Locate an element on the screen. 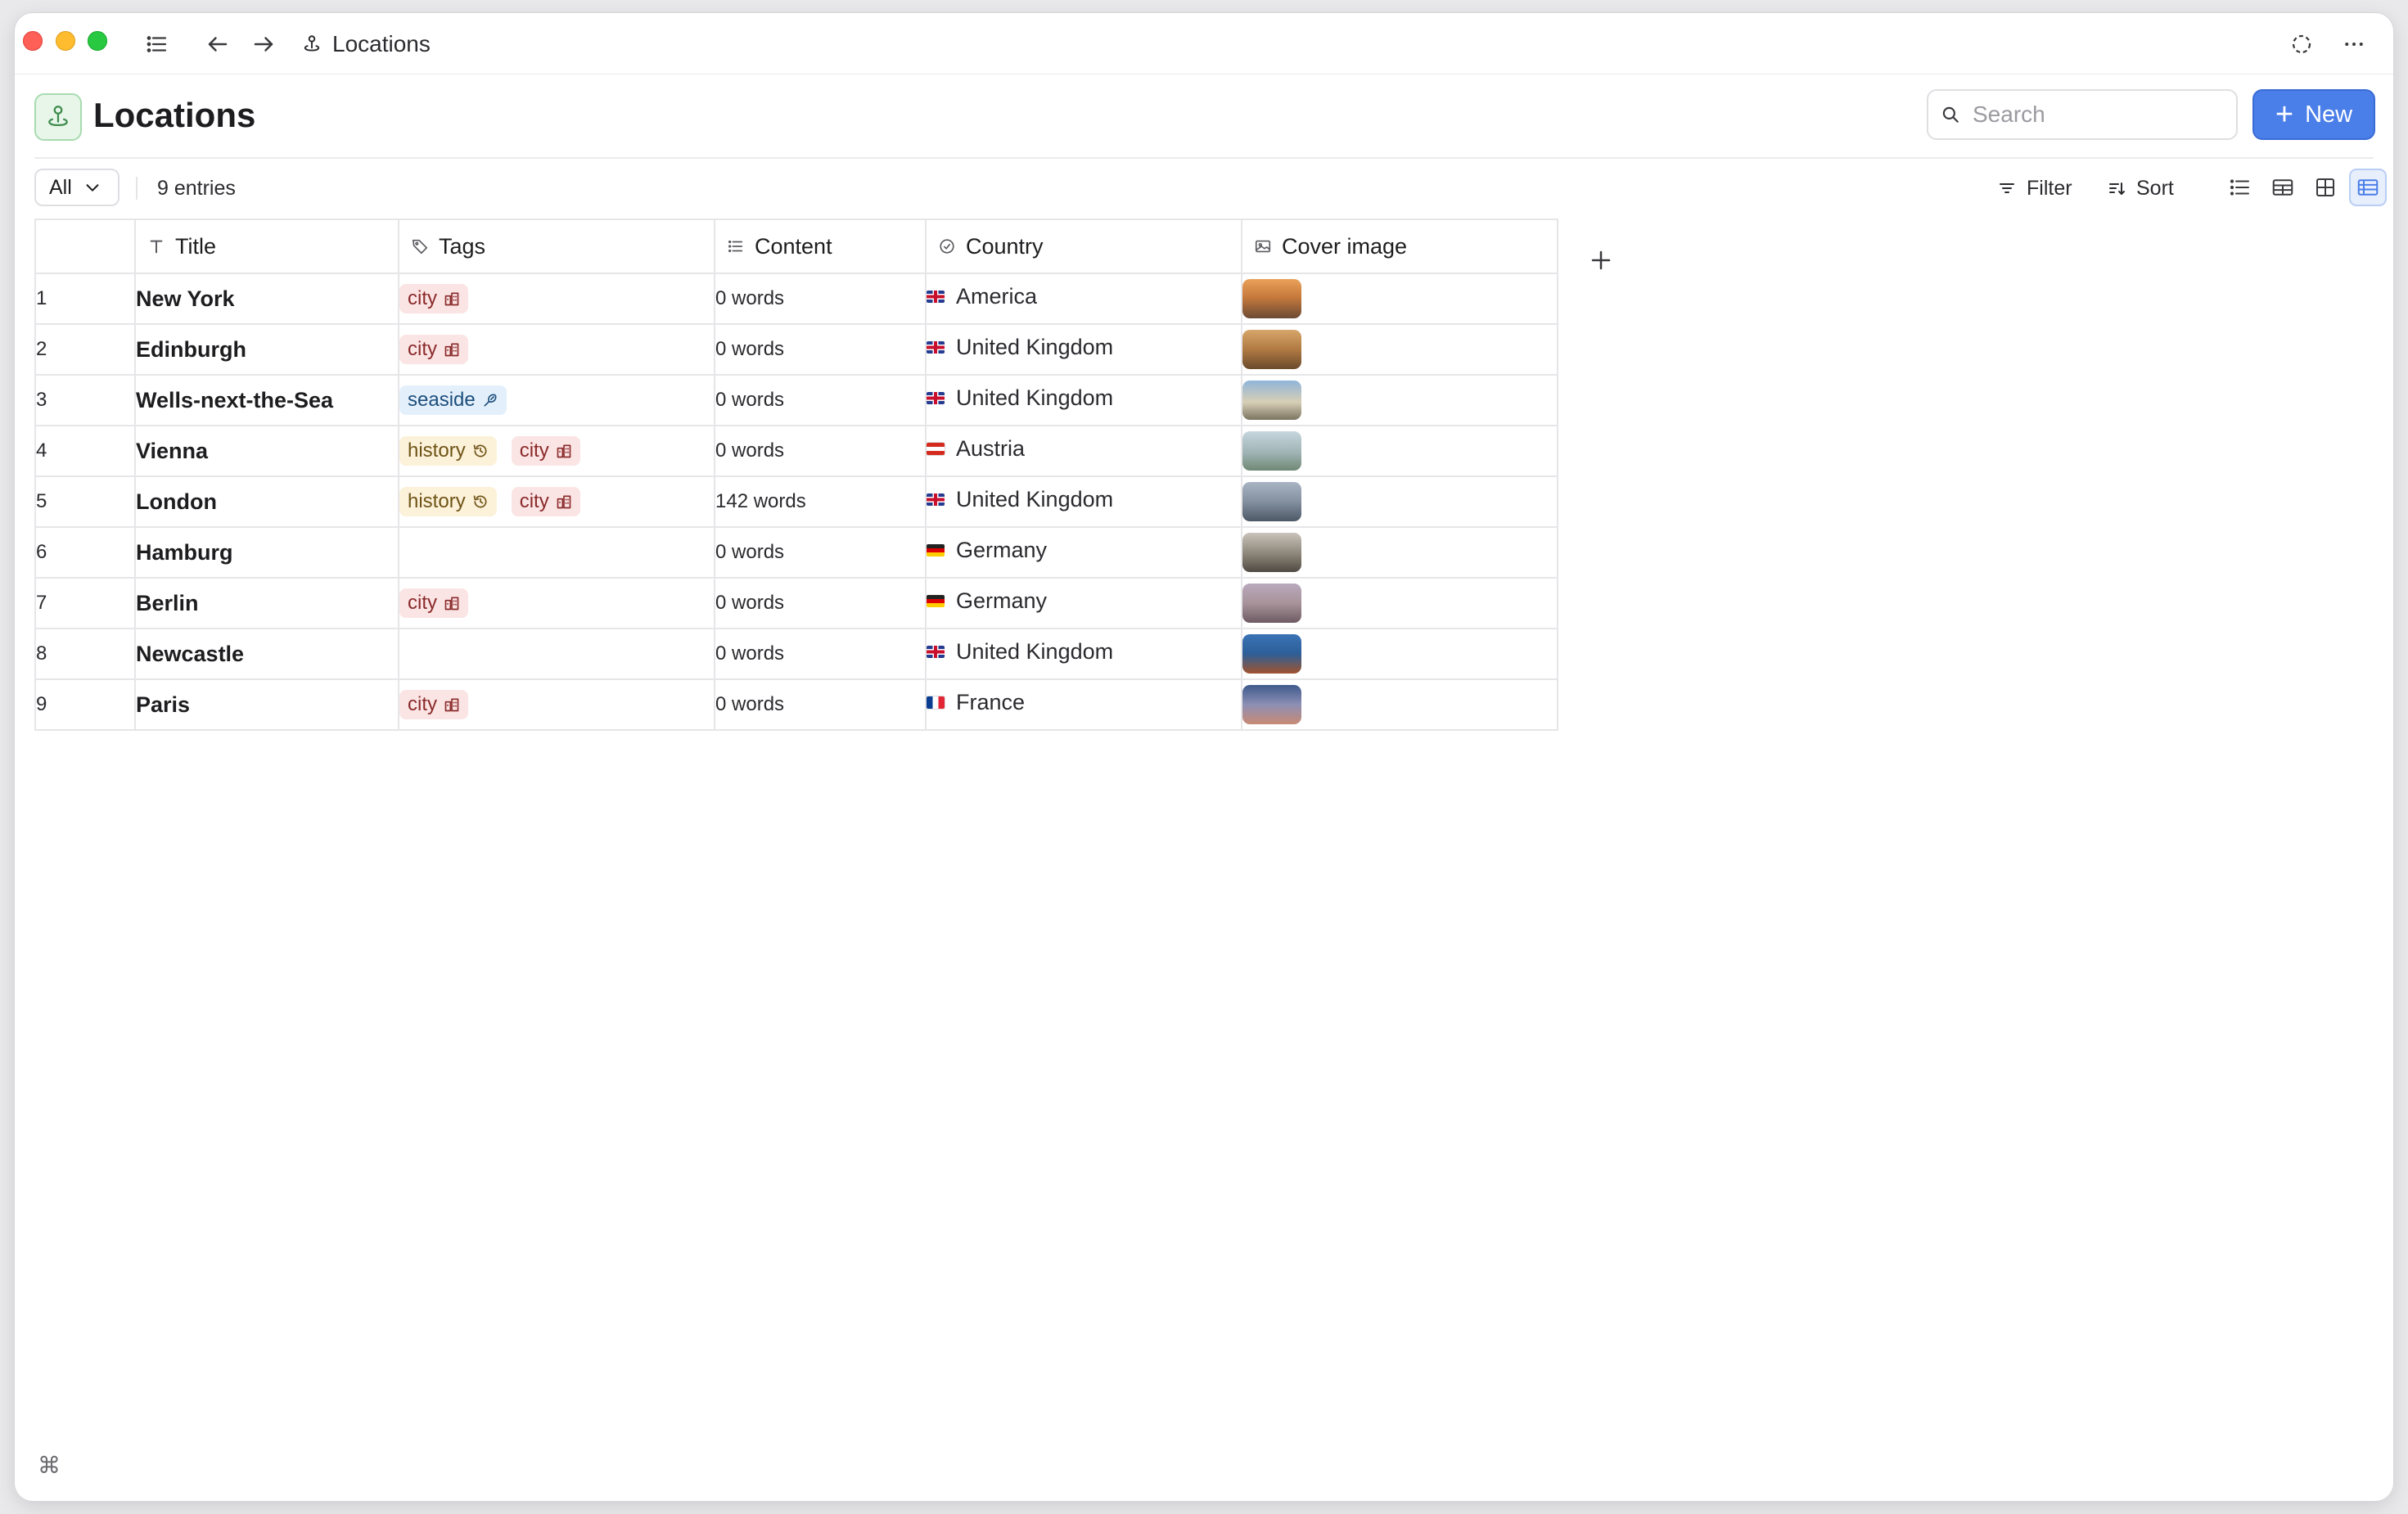  title-cell: Edinburgh is located at coordinates (266, 349).